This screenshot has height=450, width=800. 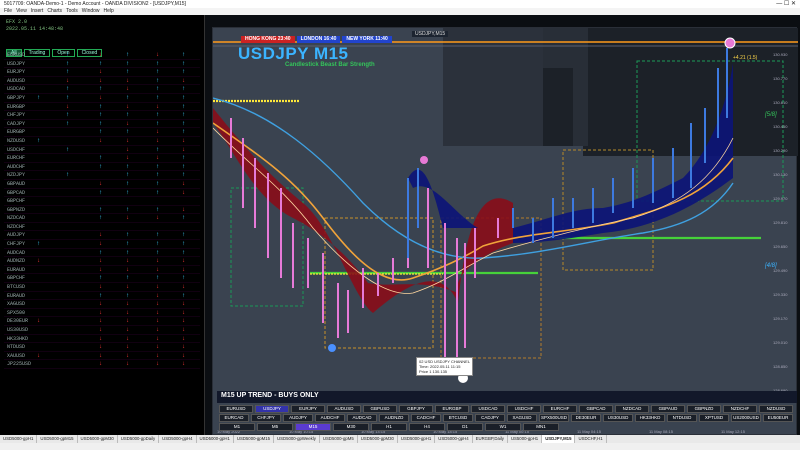 What do you see at coordinates (102, 261) in the screenshot?
I see `pair-row: AUDNZD ↓ ↓ ↓ ↓ ↓` at bounding box center [102, 261].